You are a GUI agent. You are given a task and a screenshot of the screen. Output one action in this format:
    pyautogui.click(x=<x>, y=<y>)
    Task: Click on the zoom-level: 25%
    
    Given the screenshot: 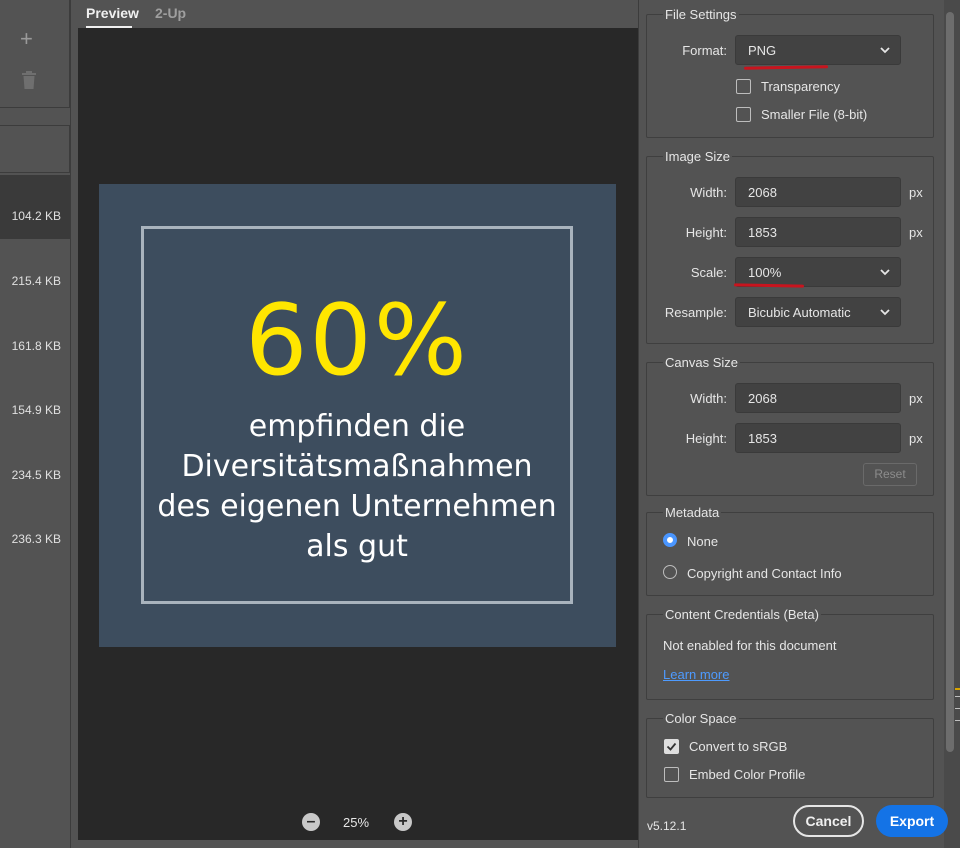 What is the action you would take?
    pyautogui.click(x=356, y=822)
    